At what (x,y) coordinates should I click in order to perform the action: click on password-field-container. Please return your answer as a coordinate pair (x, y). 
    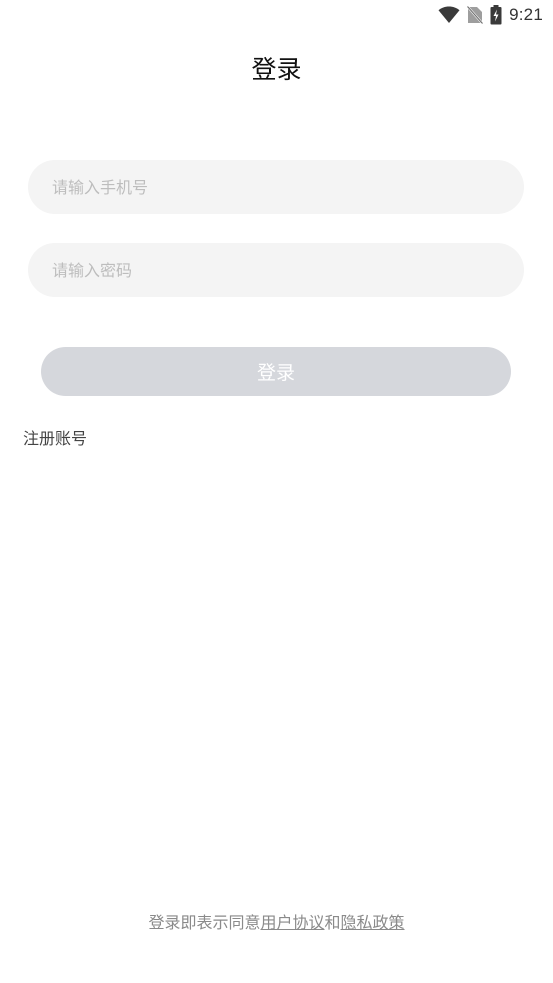
    Looking at the image, I should click on (276, 270).